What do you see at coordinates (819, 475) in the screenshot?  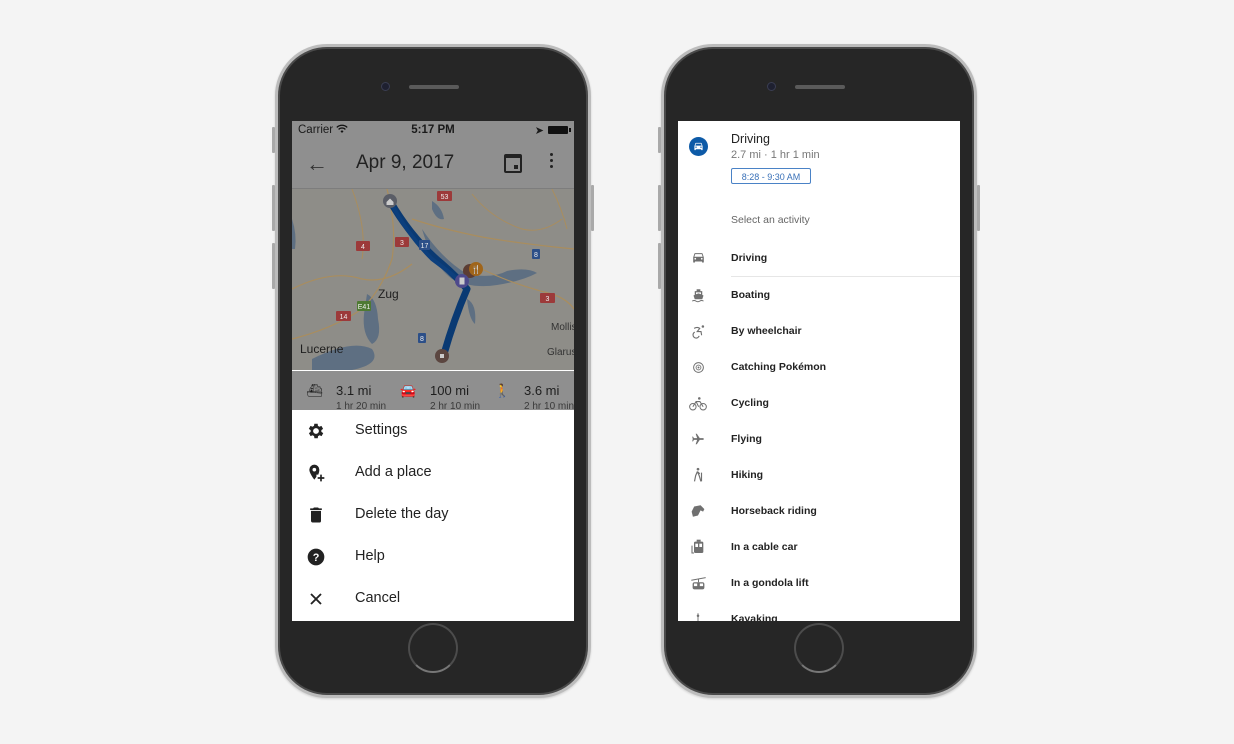 I see `activity-item-hiking: Hiking` at bounding box center [819, 475].